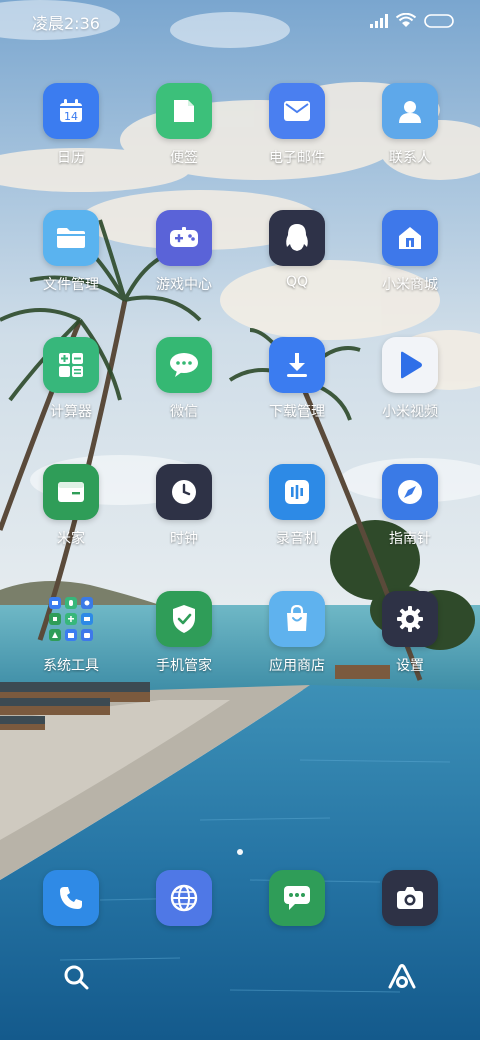  I want to click on app-calculator: 计算器, so click(71, 379).